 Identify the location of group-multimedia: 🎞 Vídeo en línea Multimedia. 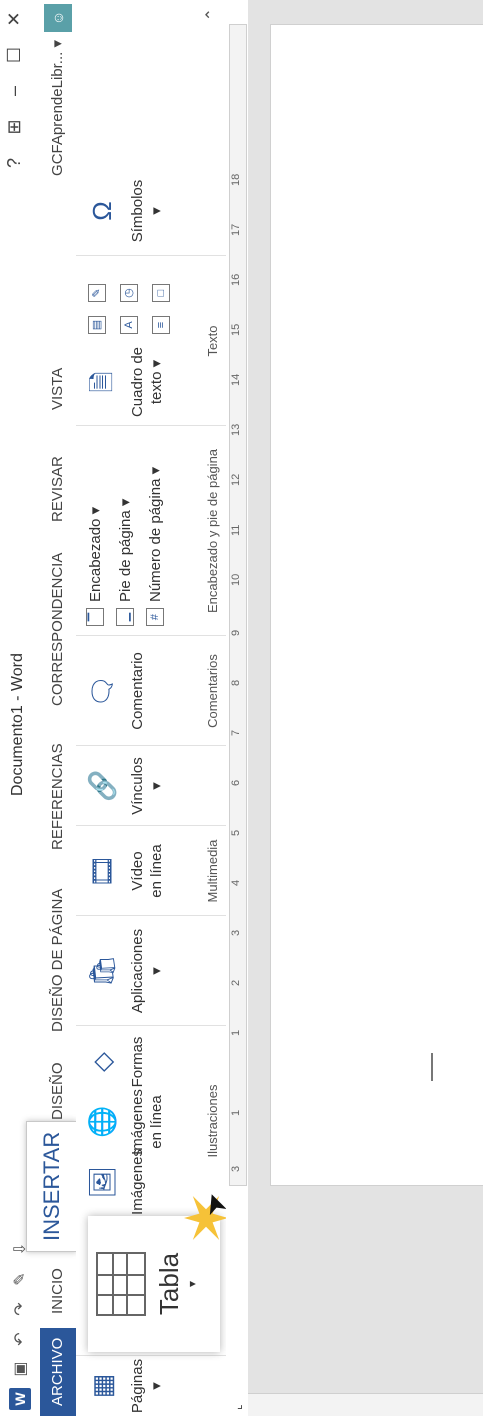
(151, 870).